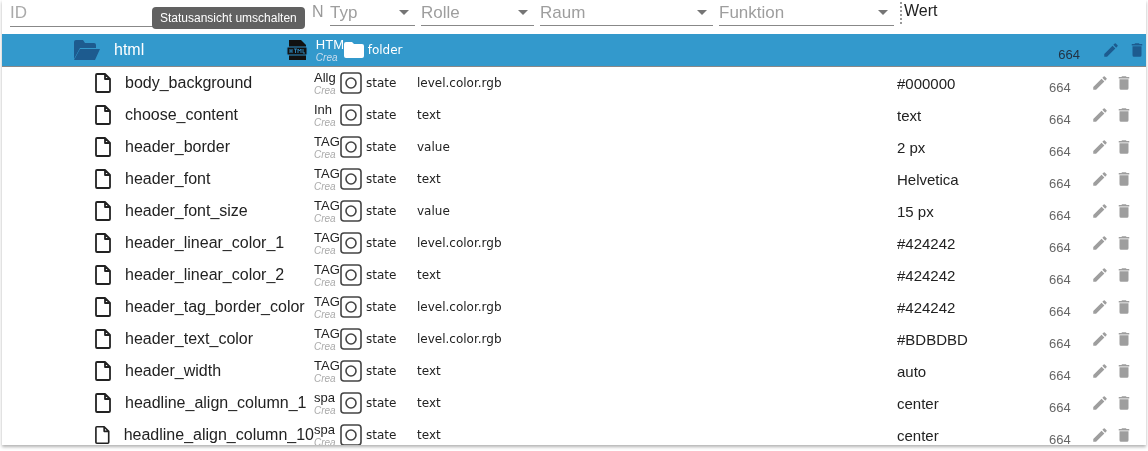  What do you see at coordinates (325, 77) in the screenshot?
I see `object-name: Allg` at bounding box center [325, 77].